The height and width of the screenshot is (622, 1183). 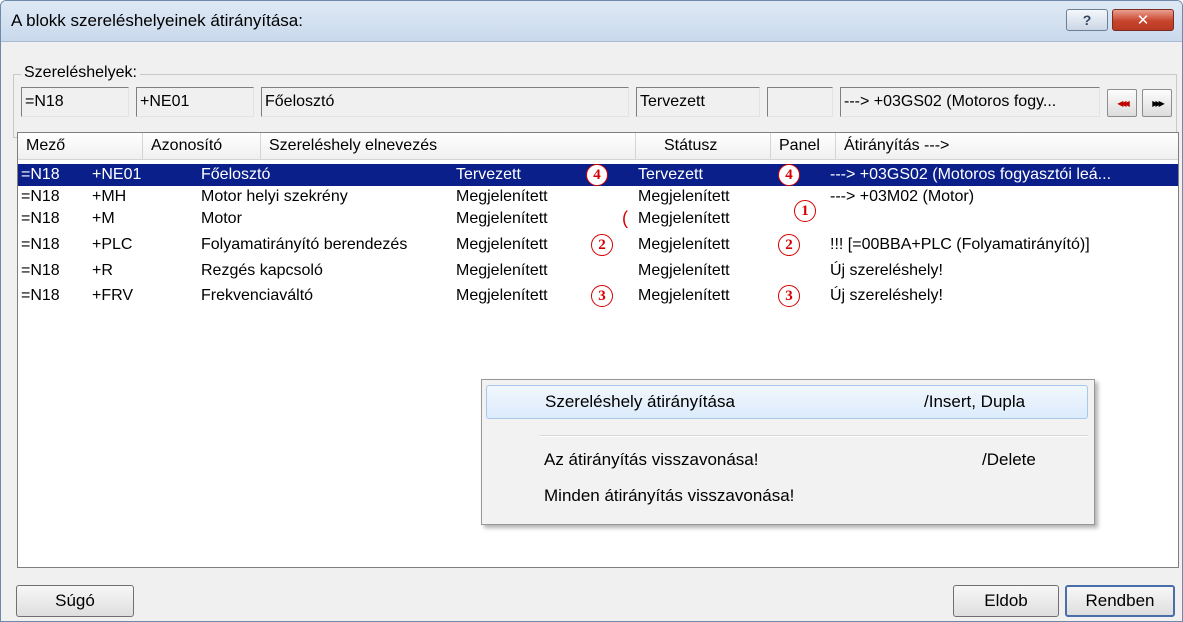 What do you see at coordinates (448, 146) in the screenshot?
I see `column-header-elnevezes: Szereléshely elnevezés` at bounding box center [448, 146].